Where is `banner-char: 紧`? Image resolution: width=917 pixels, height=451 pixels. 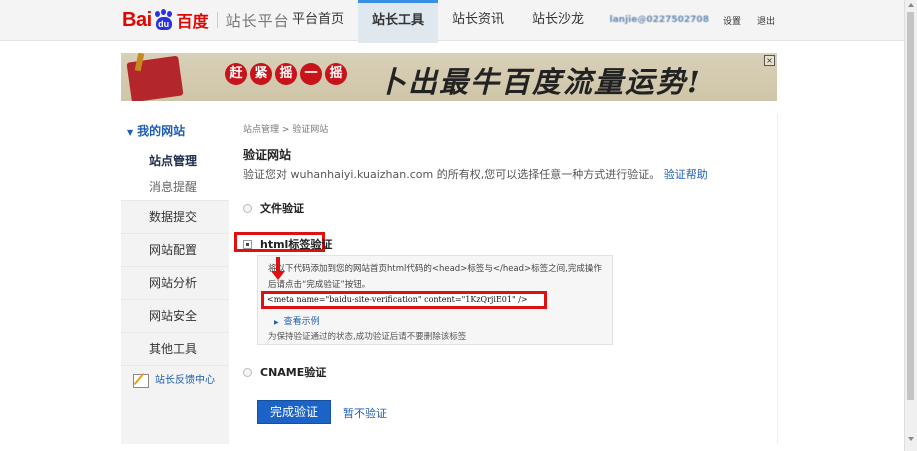 banner-char: 紧 is located at coordinates (261, 74).